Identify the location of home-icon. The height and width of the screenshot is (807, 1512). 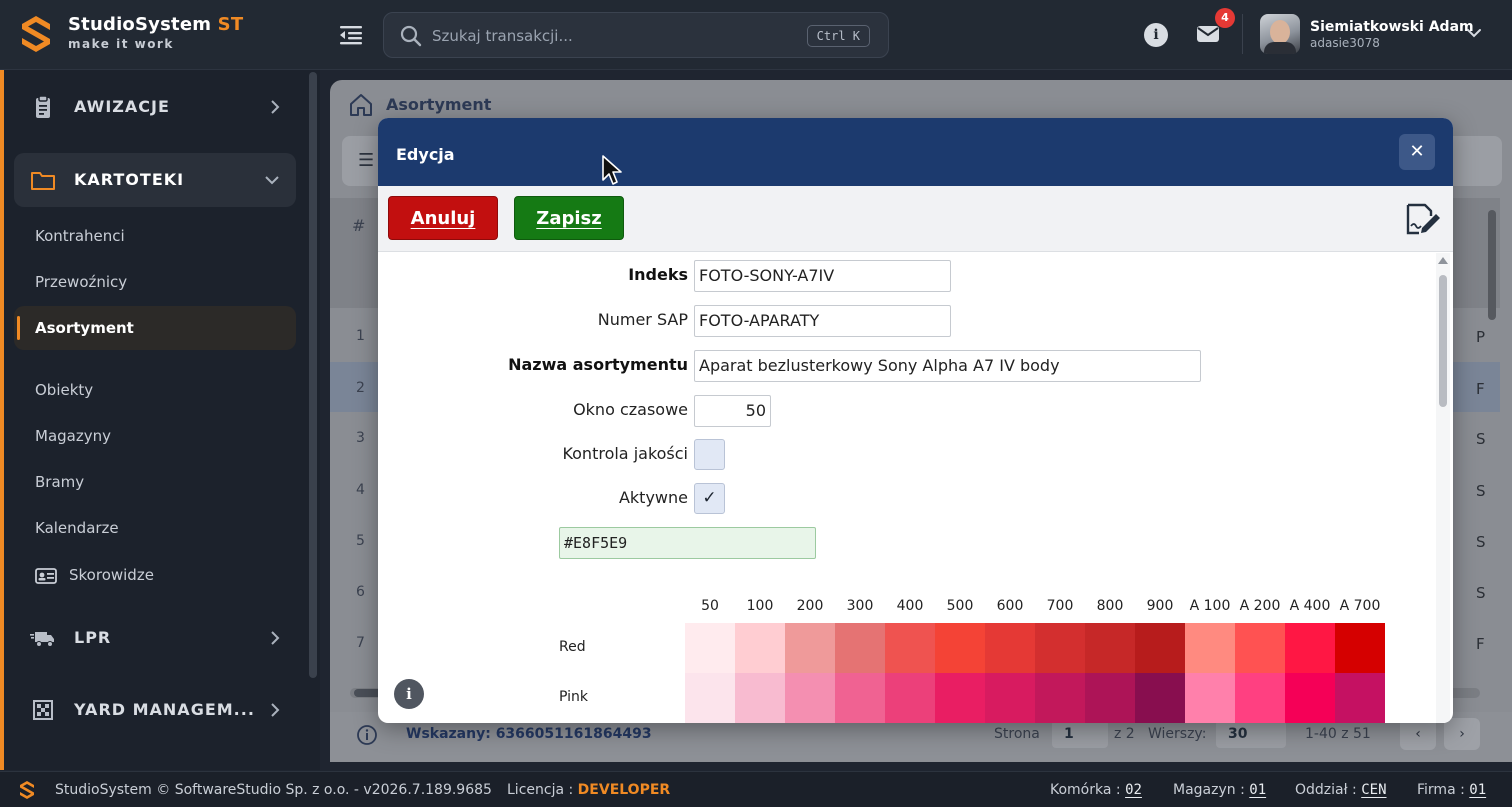
(361, 105).